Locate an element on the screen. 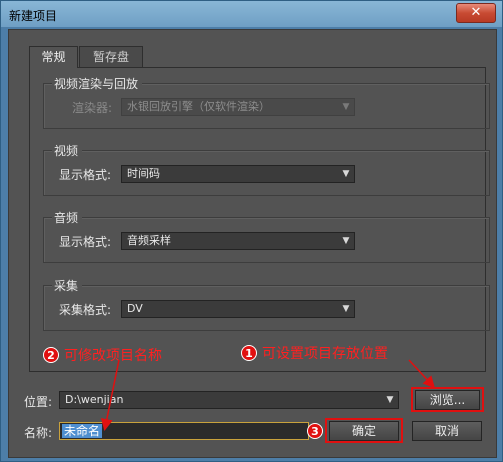 The width and height of the screenshot is (503, 462). annotation-3-badge: 3 is located at coordinates (315, 431).